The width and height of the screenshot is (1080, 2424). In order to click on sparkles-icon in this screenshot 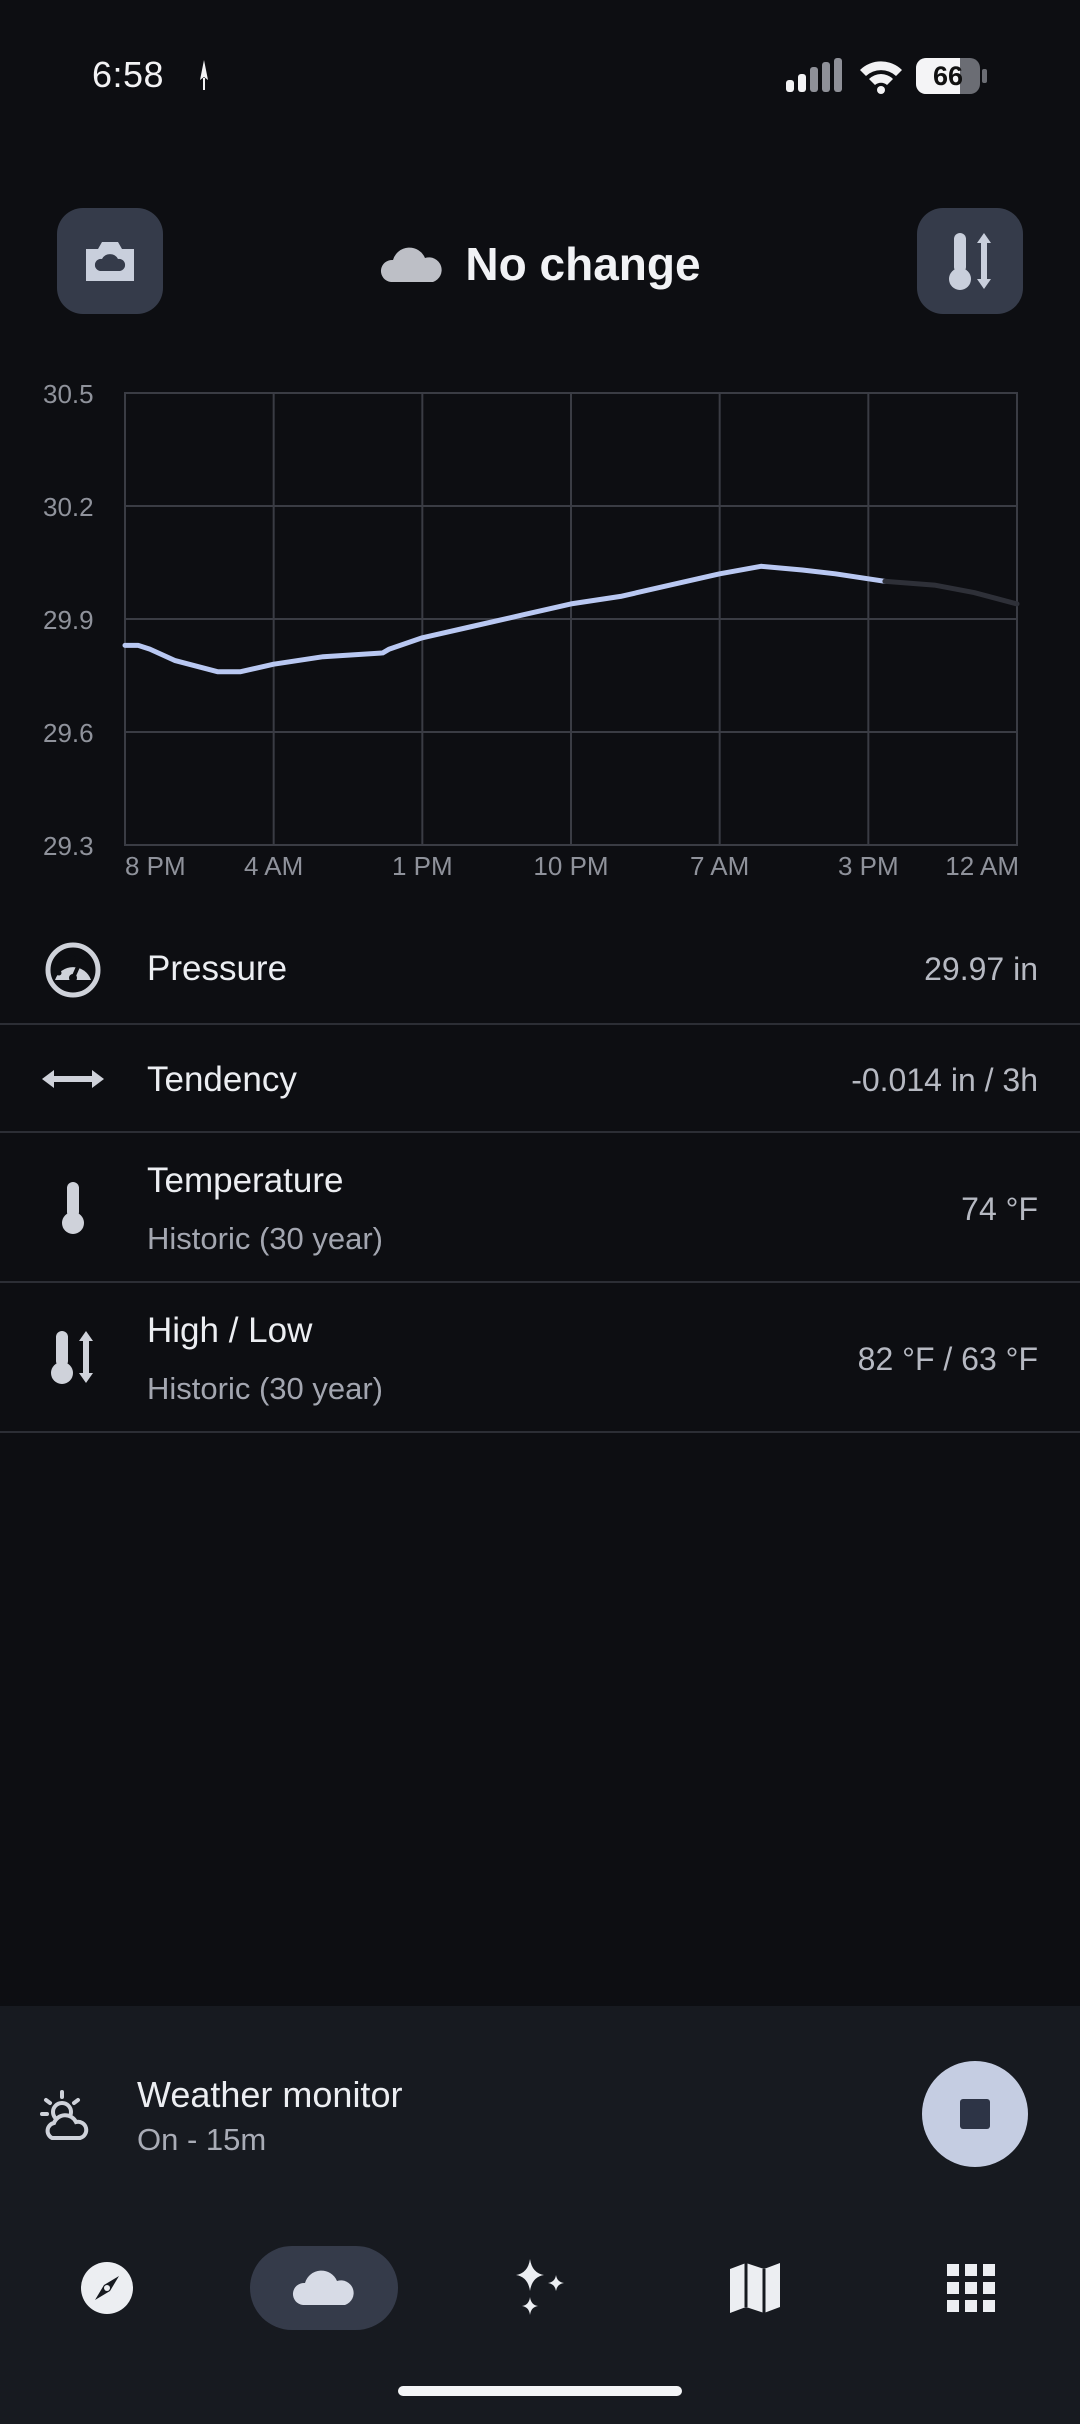, I will do `click(540, 2287)`.